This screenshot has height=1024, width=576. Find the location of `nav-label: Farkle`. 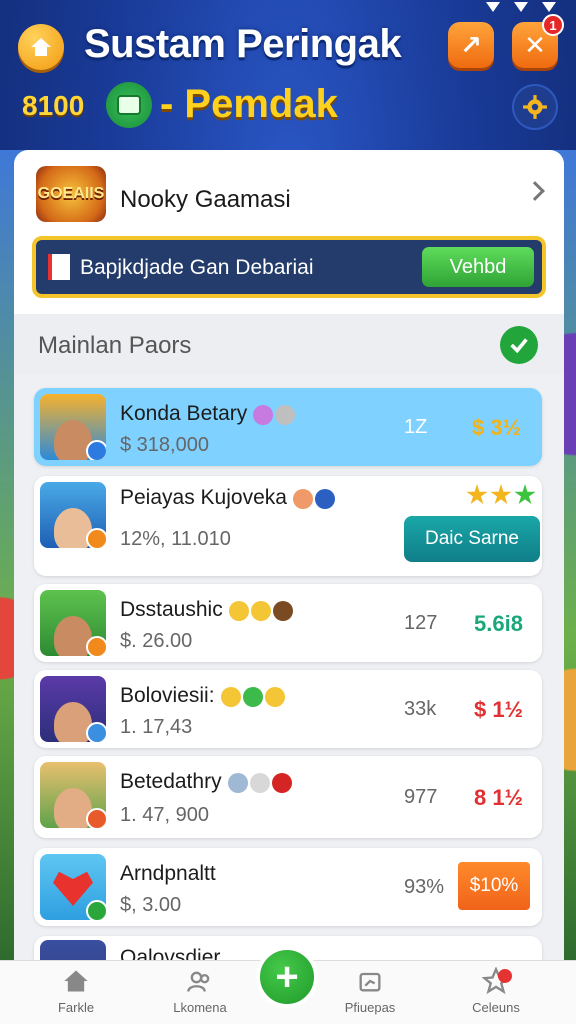

nav-label: Farkle is located at coordinates (76, 1007).